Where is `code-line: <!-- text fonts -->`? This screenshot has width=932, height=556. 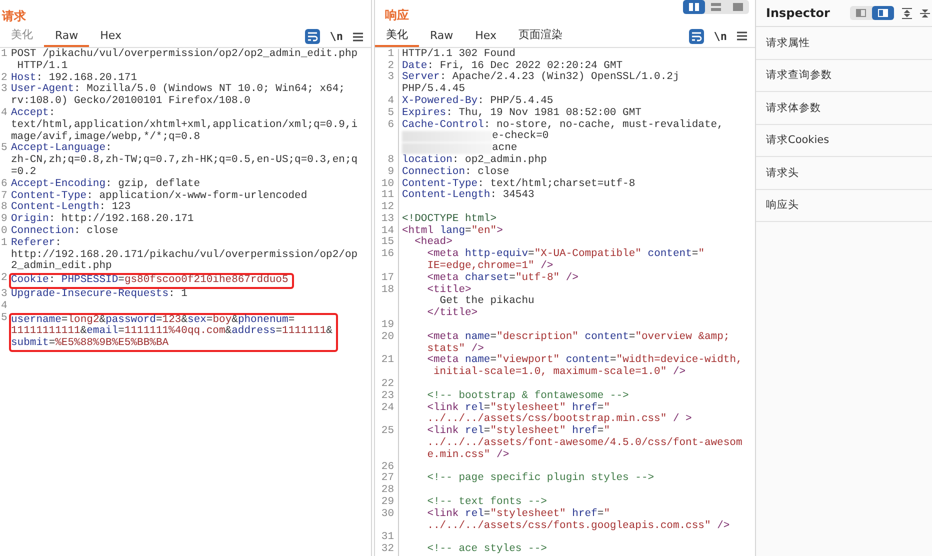 code-line: <!-- text fonts --> is located at coordinates (486, 502).